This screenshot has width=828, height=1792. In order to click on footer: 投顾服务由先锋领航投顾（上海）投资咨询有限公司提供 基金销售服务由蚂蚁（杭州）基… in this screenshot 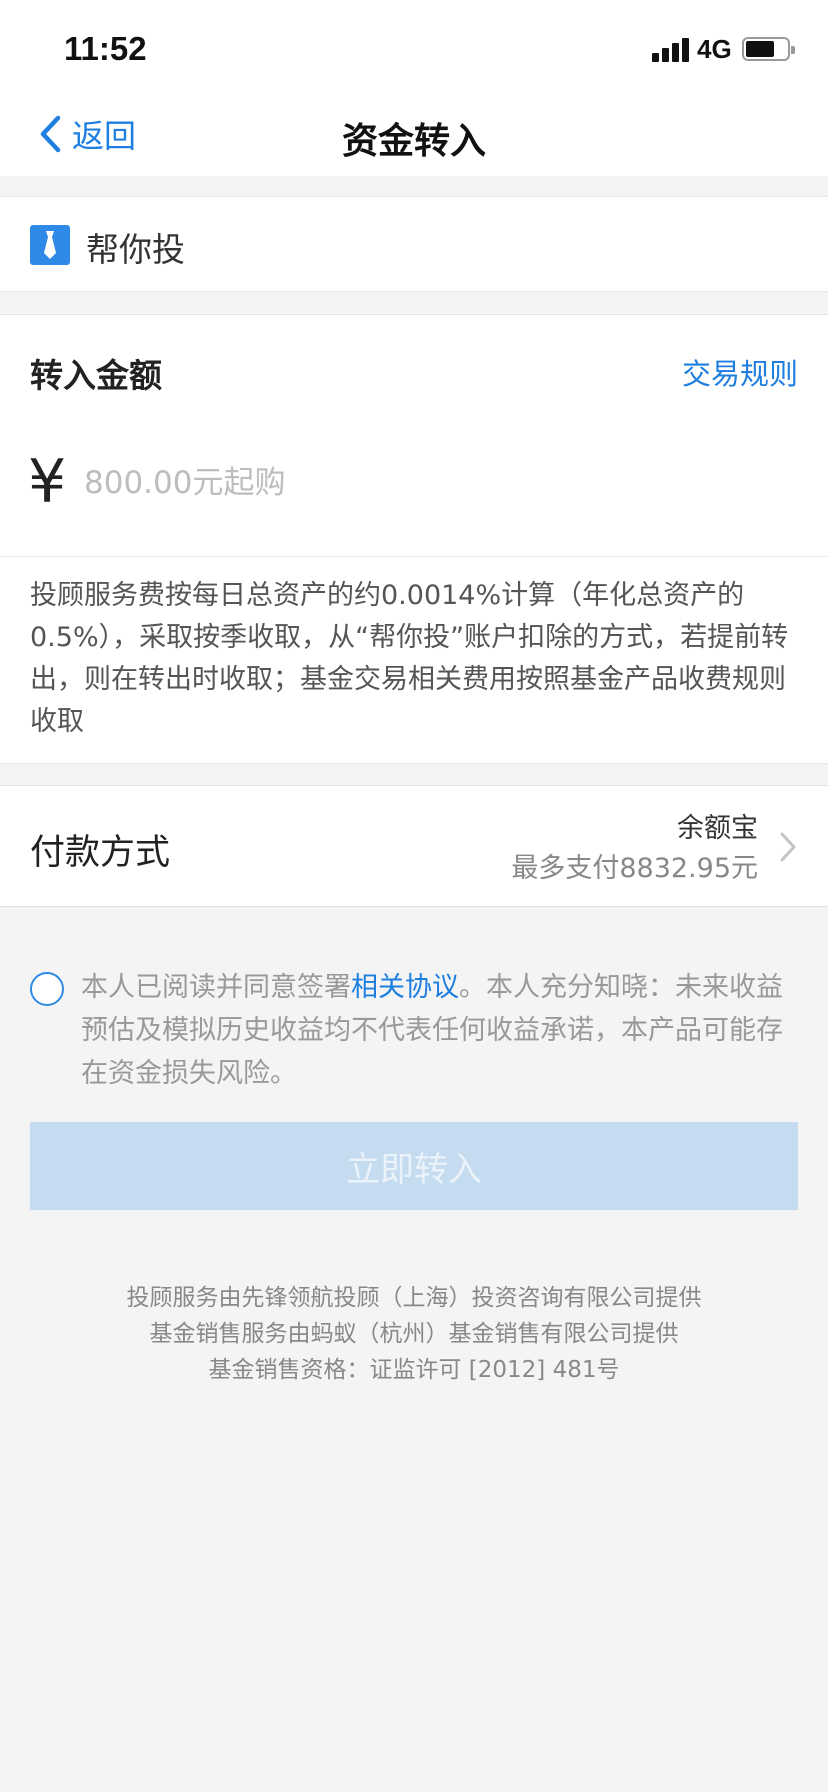, I will do `click(414, 1334)`.